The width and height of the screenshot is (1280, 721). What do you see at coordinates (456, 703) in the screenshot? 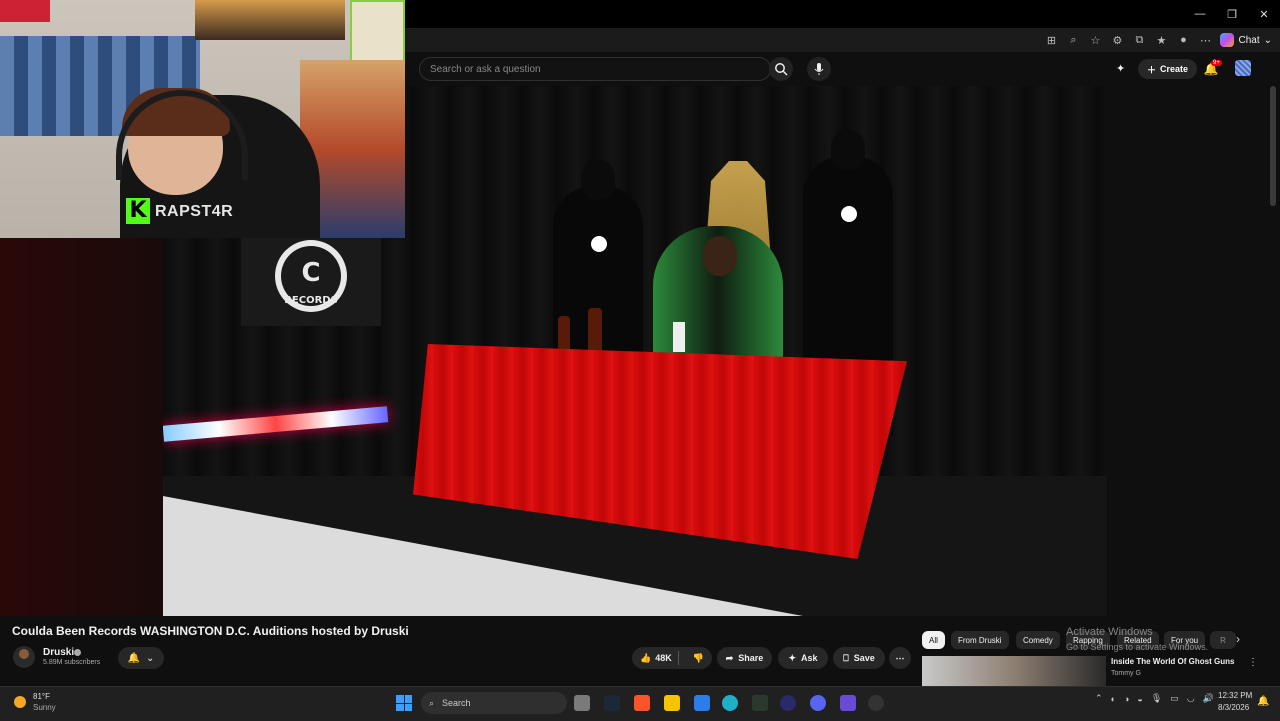
I see `taskbar-search-label: Search` at bounding box center [456, 703].